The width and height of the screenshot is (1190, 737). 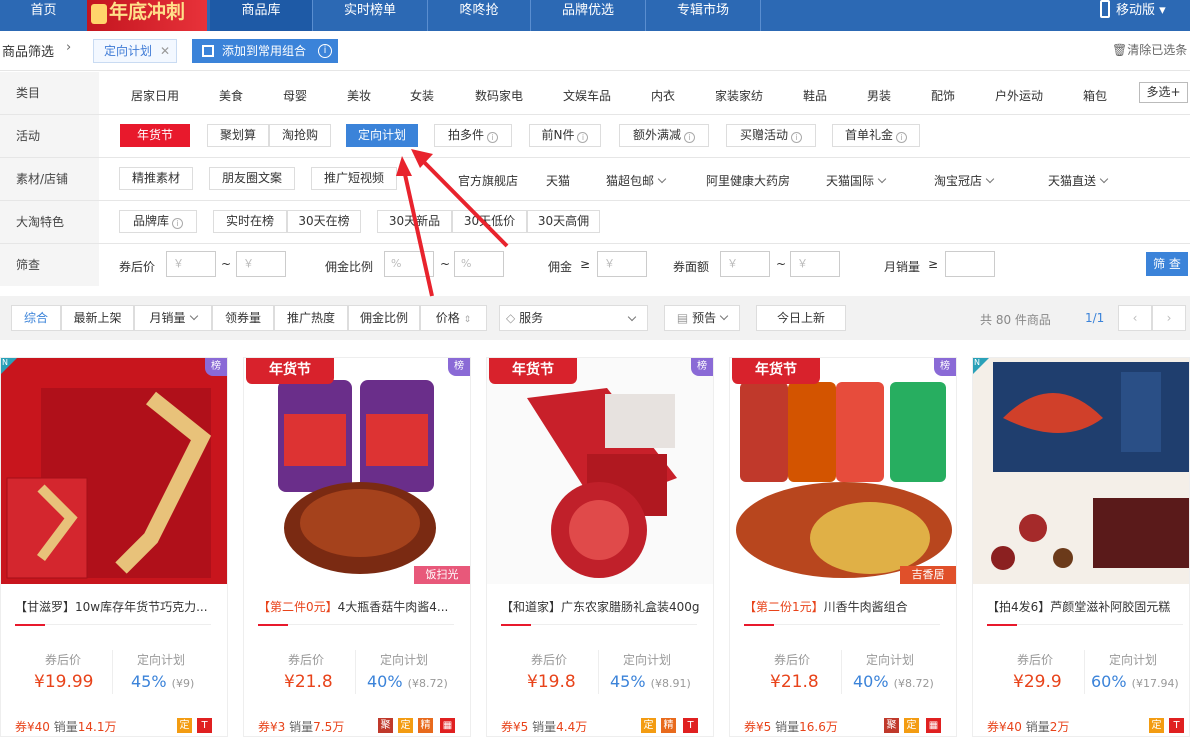 I want to click on mobile-label: 移动版, so click(x=1136, y=10).